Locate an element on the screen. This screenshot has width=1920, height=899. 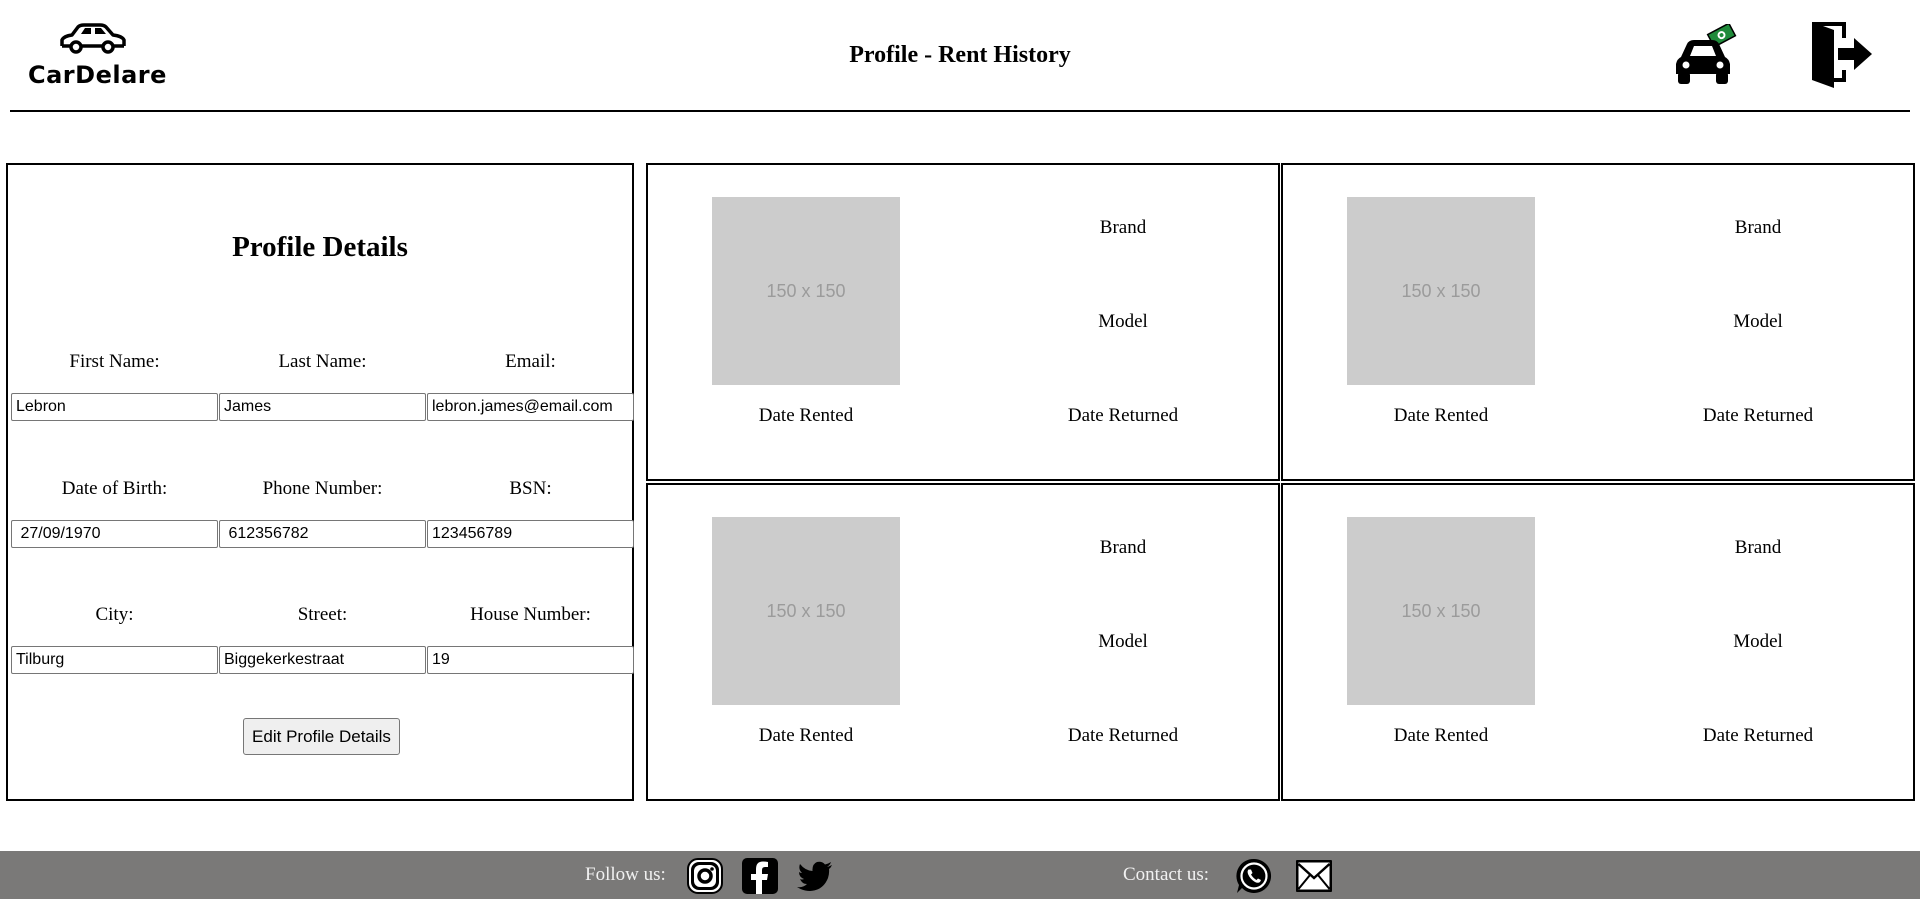
street-input is located at coordinates (322, 660).